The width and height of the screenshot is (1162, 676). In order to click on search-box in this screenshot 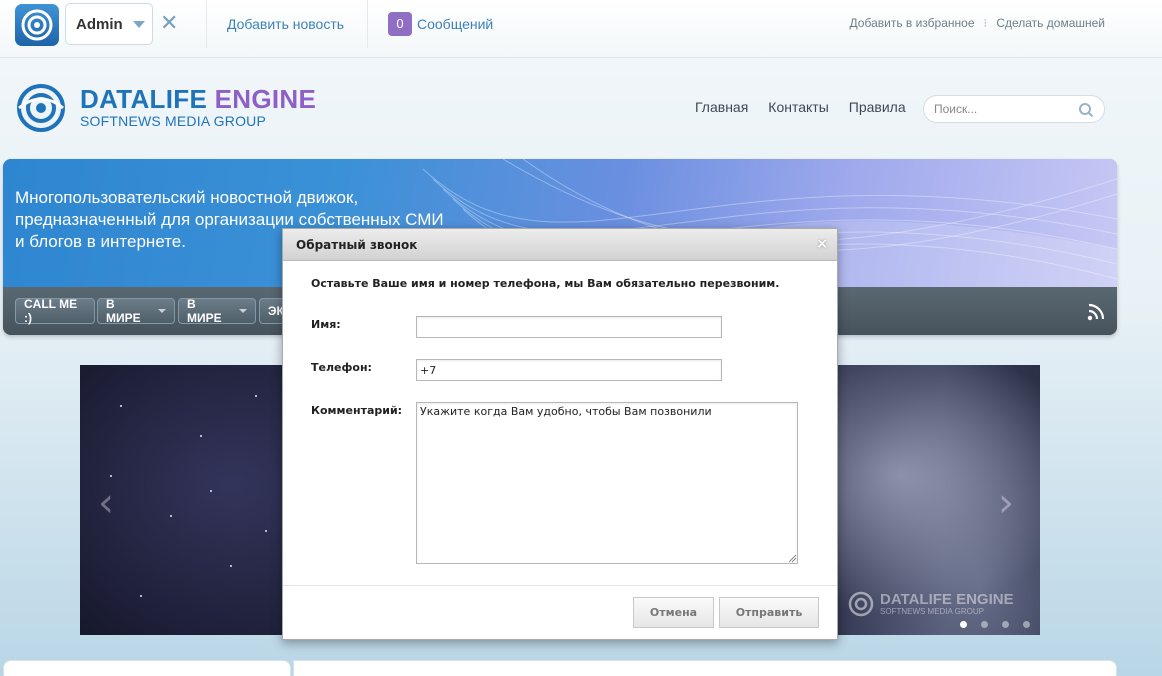, I will do `click(1014, 109)`.